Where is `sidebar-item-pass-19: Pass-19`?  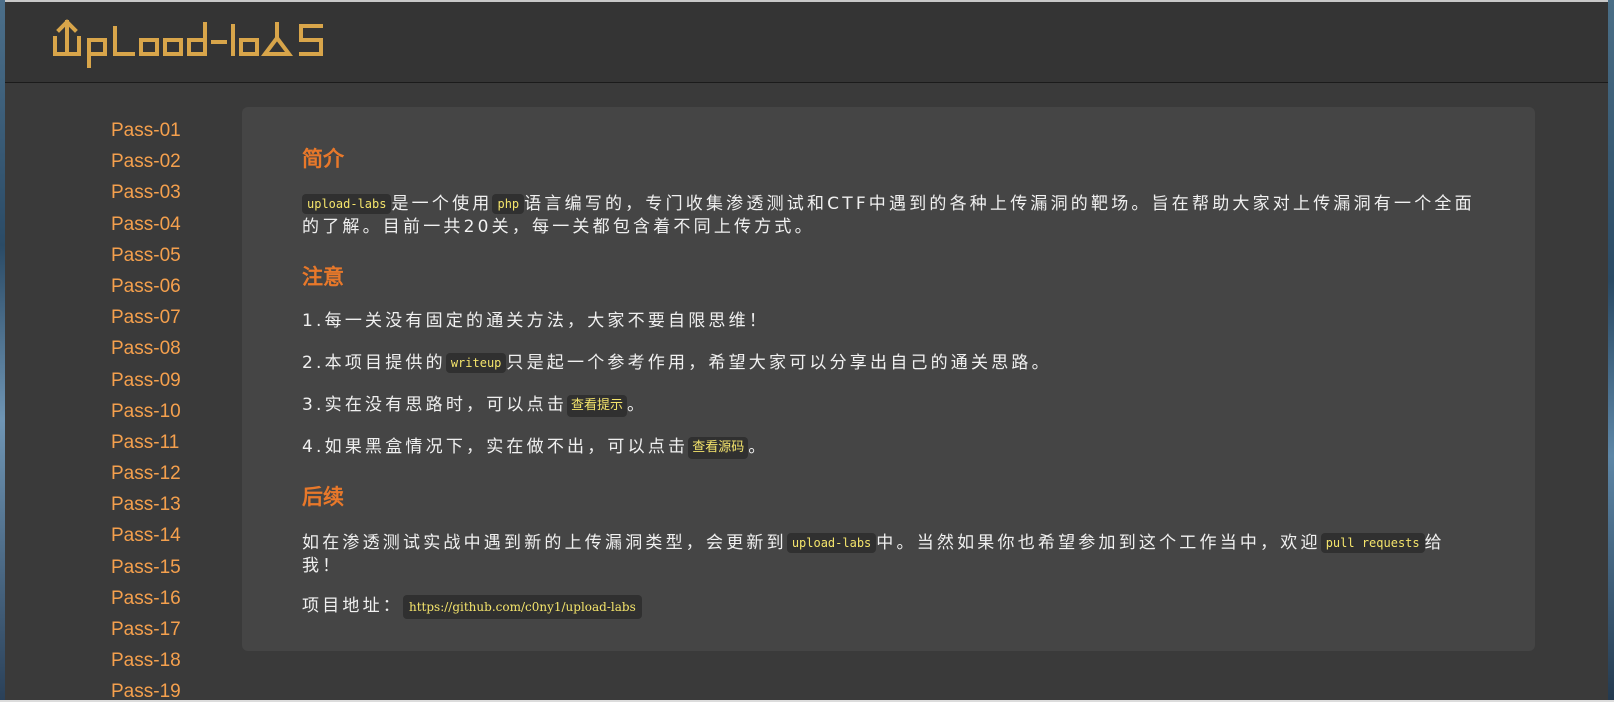 sidebar-item-pass-19: Pass-19 is located at coordinates (146, 691).